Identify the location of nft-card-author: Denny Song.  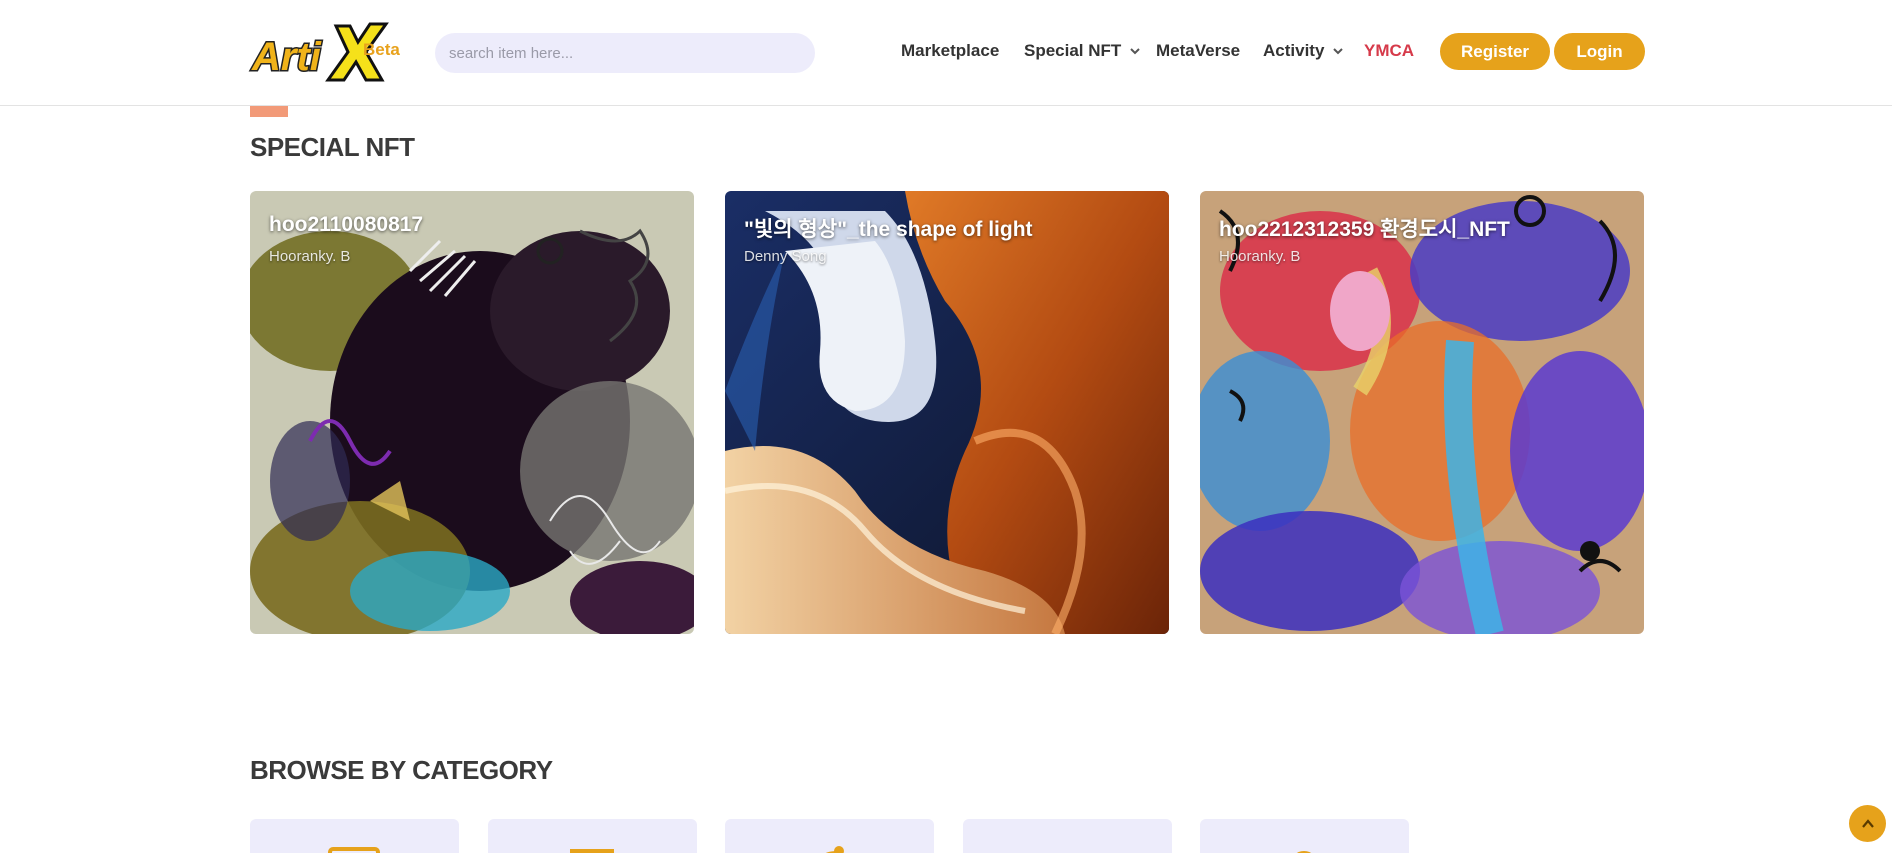
(785, 256).